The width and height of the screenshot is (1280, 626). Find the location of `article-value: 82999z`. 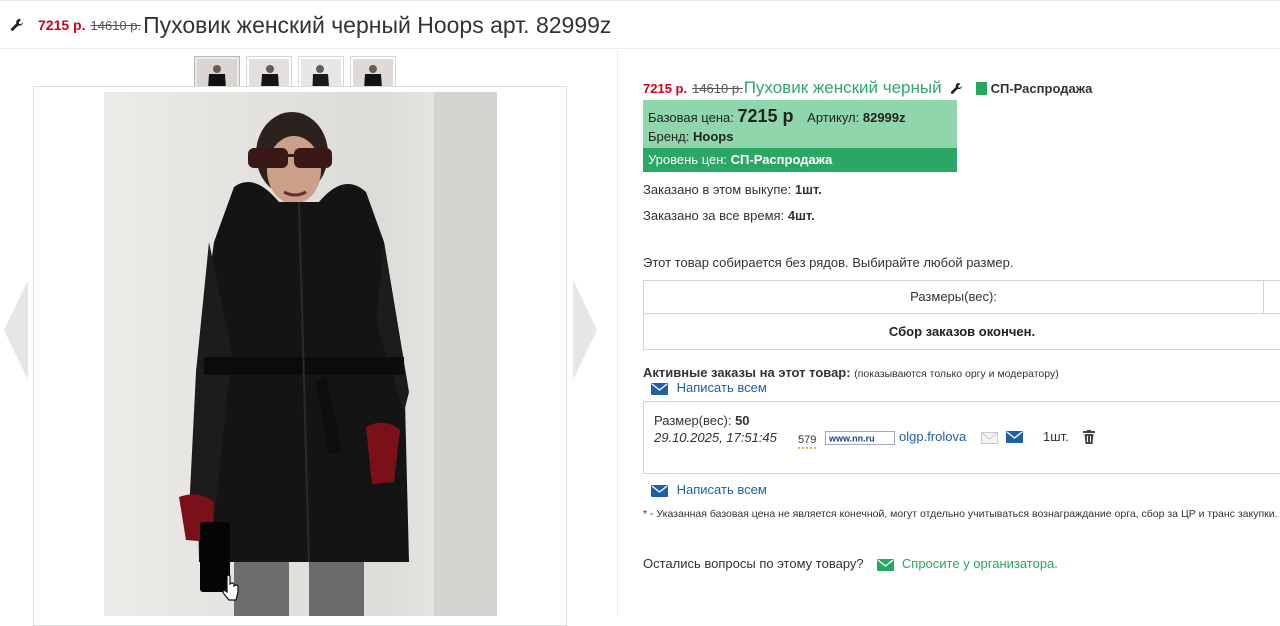

article-value: 82999z is located at coordinates (884, 117).